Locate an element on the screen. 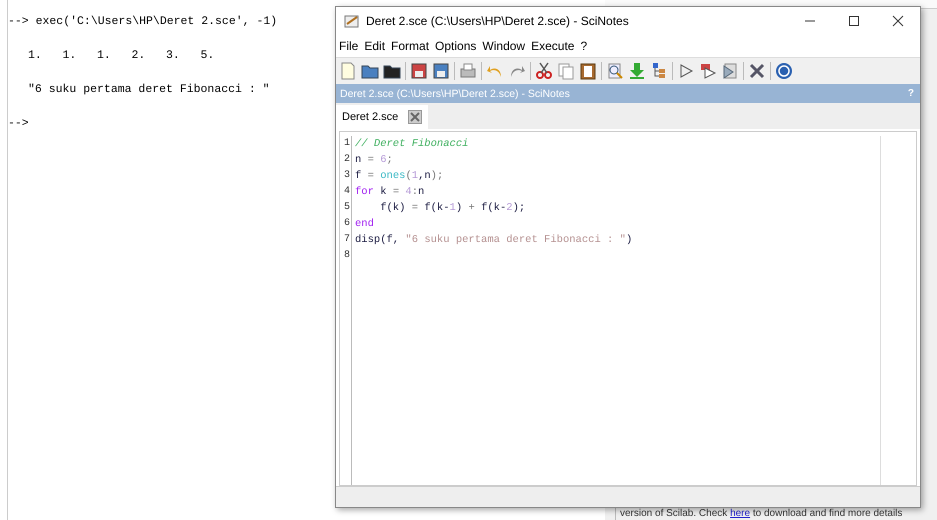 The width and height of the screenshot is (937, 520). menu-item: Window is located at coordinates (504, 46).